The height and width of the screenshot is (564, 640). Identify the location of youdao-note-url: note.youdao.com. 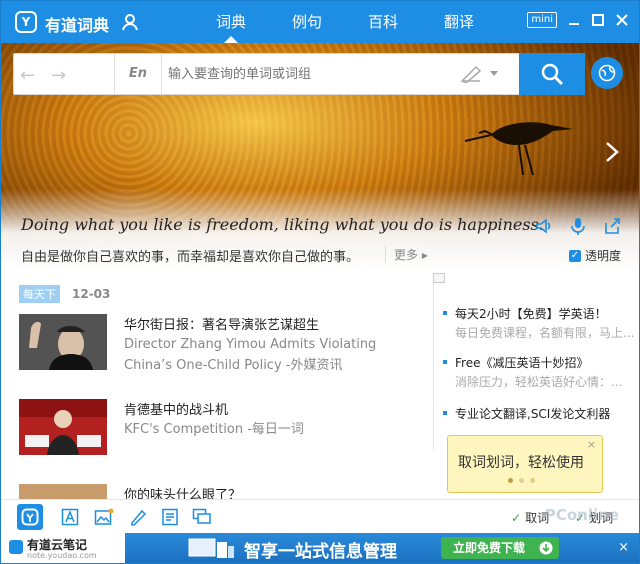
(62, 555).